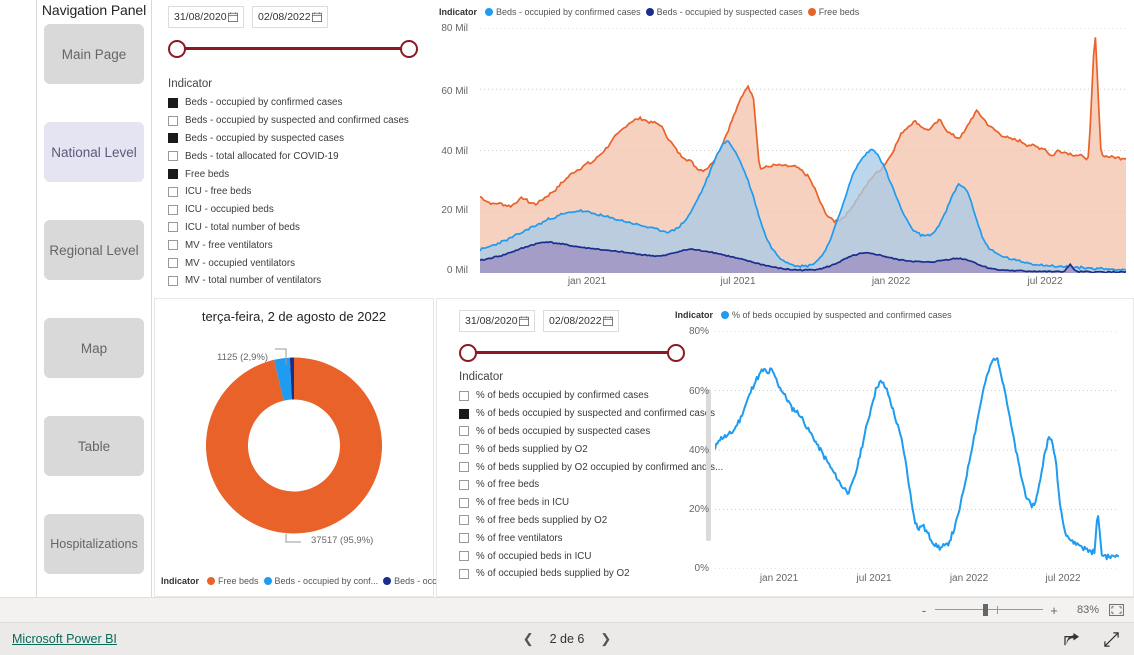  I want to click on chevron-right-icon: ❯, so click(605, 639).